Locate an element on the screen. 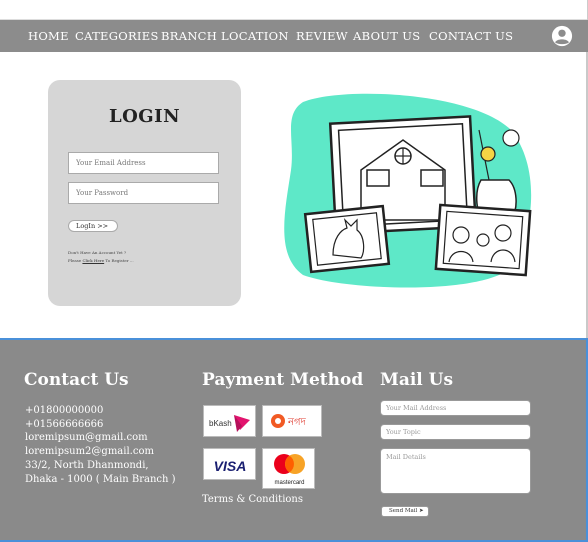 The image size is (588, 542). bkash-icon: bKash is located at coordinates (229, 423).